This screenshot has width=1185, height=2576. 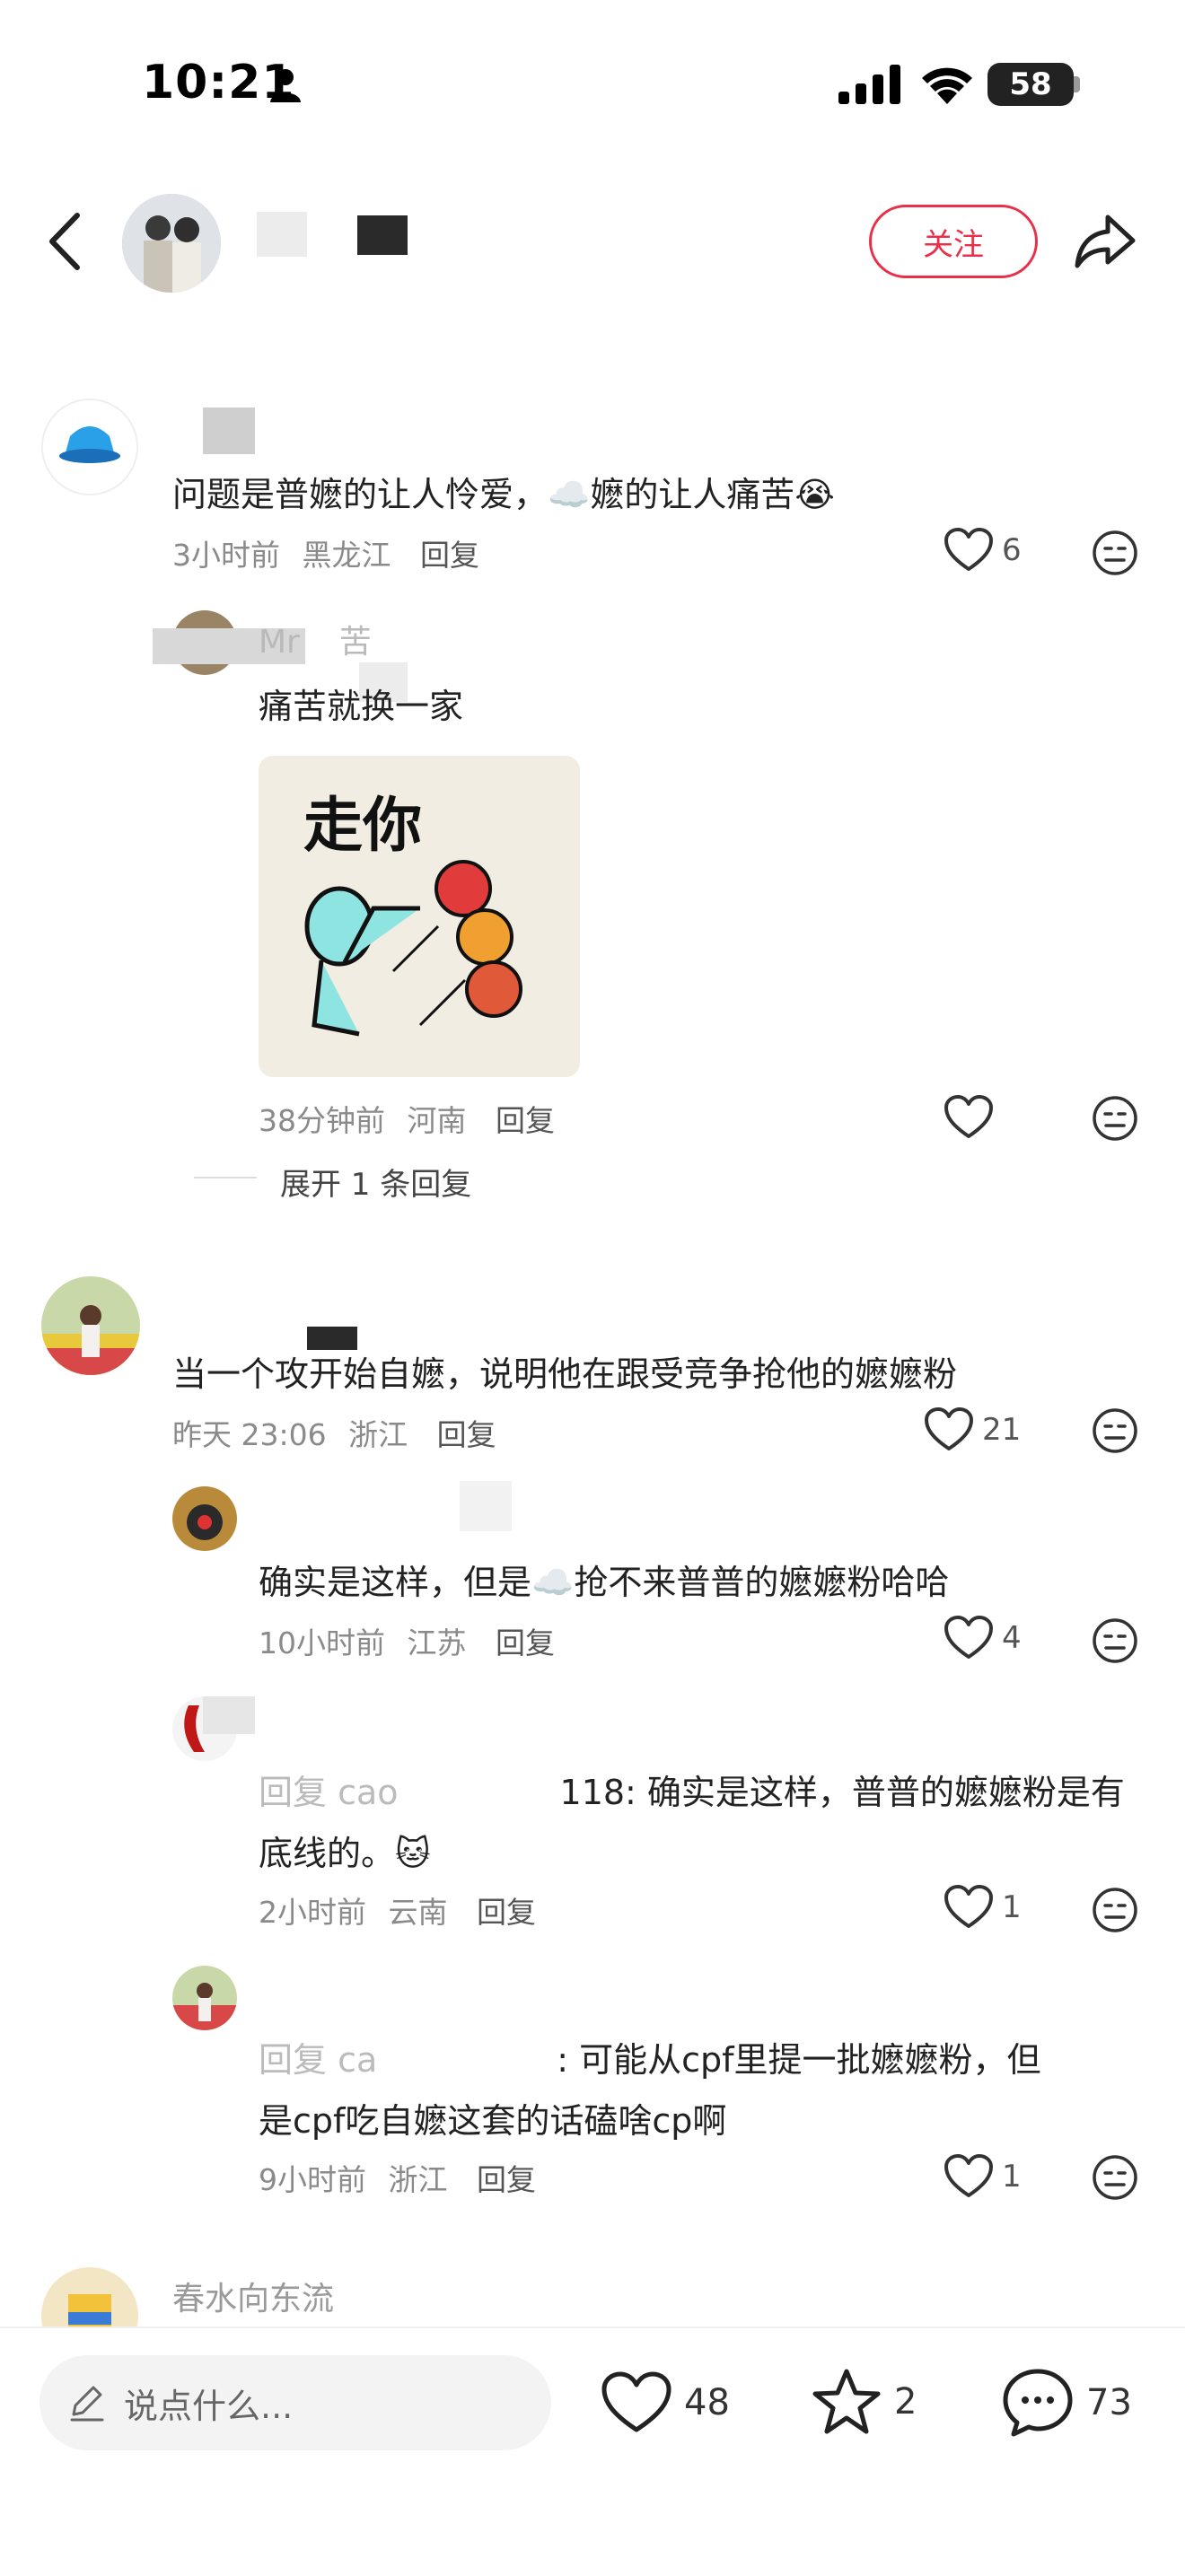 What do you see at coordinates (905, 2402) in the screenshot?
I see `favorite-count: 2` at bounding box center [905, 2402].